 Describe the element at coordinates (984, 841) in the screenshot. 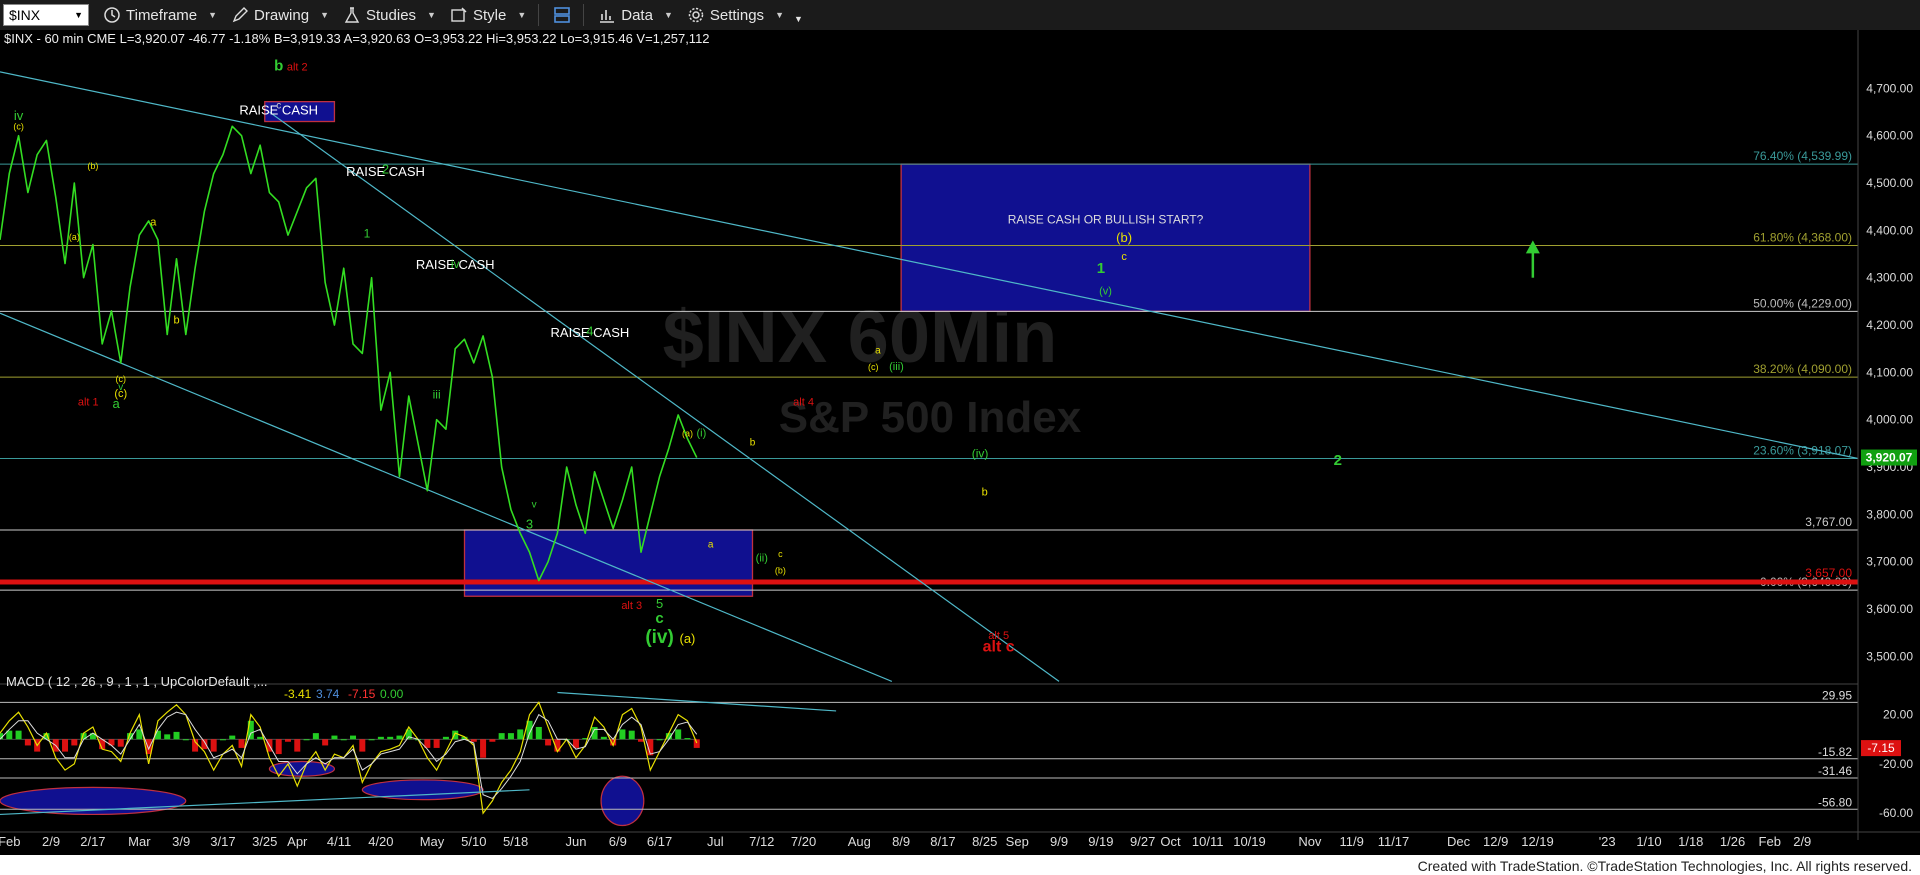

I see `time-tick-label: 8/25` at that location.